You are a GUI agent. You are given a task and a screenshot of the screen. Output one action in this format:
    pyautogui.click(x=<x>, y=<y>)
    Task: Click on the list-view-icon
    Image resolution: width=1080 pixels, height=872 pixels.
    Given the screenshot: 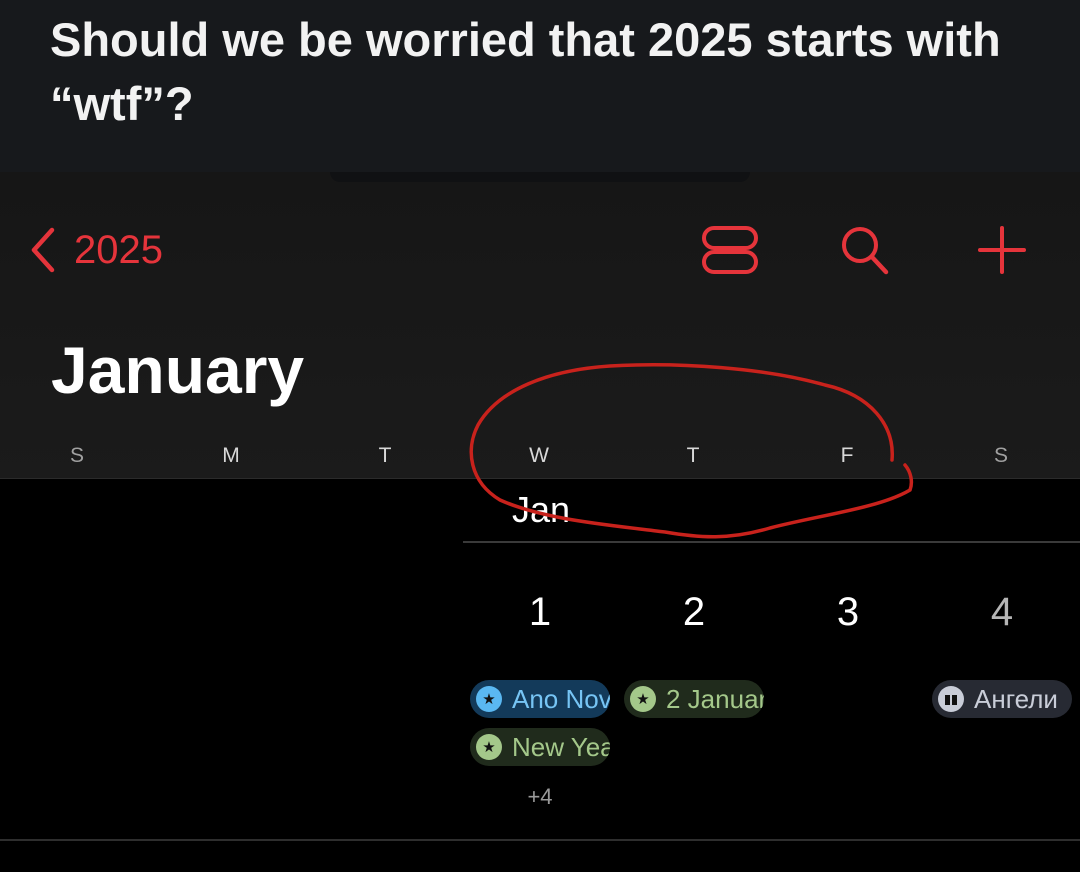 What is the action you would take?
    pyautogui.click(x=730, y=250)
    